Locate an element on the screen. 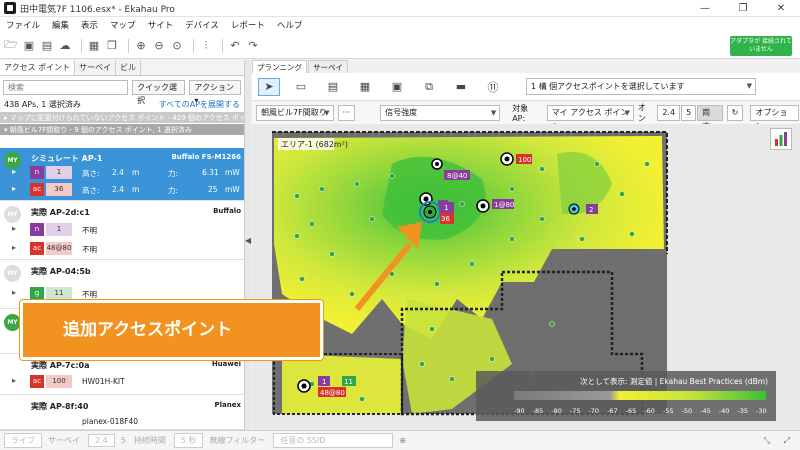  survey-button: サーベイ is located at coordinates (64, 440).